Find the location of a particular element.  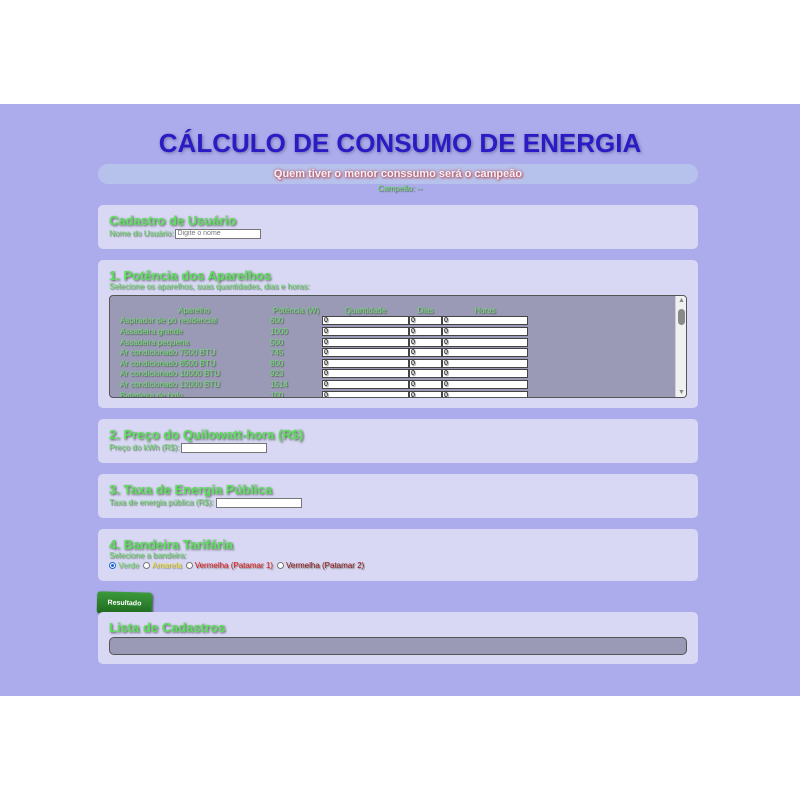

user-registration-card: Cadastro de Usuário Nome do Usuário: is located at coordinates (398, 227).